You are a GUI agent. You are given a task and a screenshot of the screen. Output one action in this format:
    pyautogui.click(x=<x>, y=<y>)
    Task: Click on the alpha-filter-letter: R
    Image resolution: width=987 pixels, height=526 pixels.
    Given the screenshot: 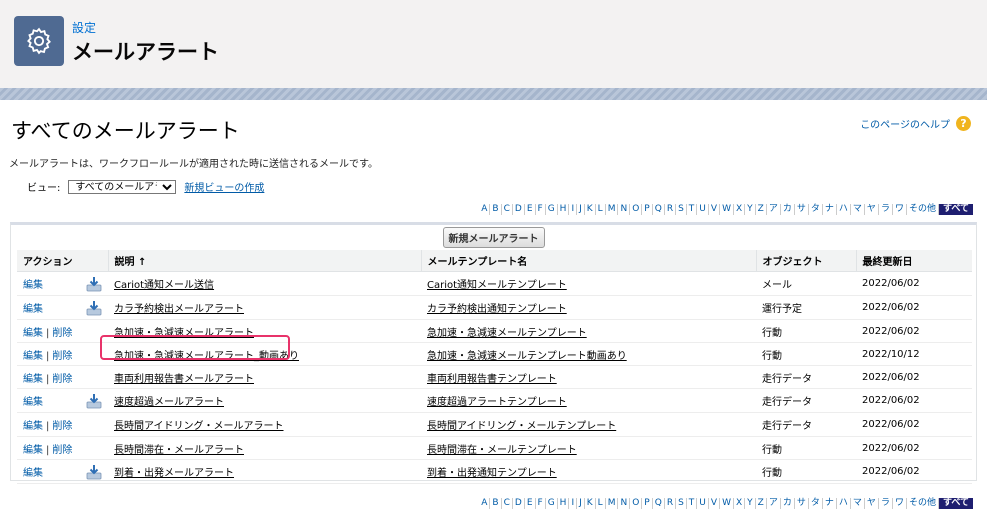 What is the action you would take?
    pyautogui.click(x=669, y=209)
    